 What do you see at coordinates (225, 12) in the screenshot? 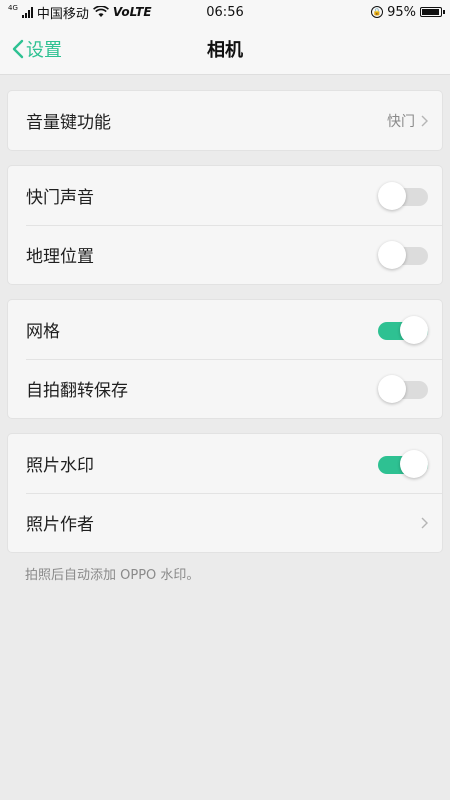
I see `status-bar: 4G 中国移动 VoLTE 06:56 🔒 95%` at bounding box center [225, 12].